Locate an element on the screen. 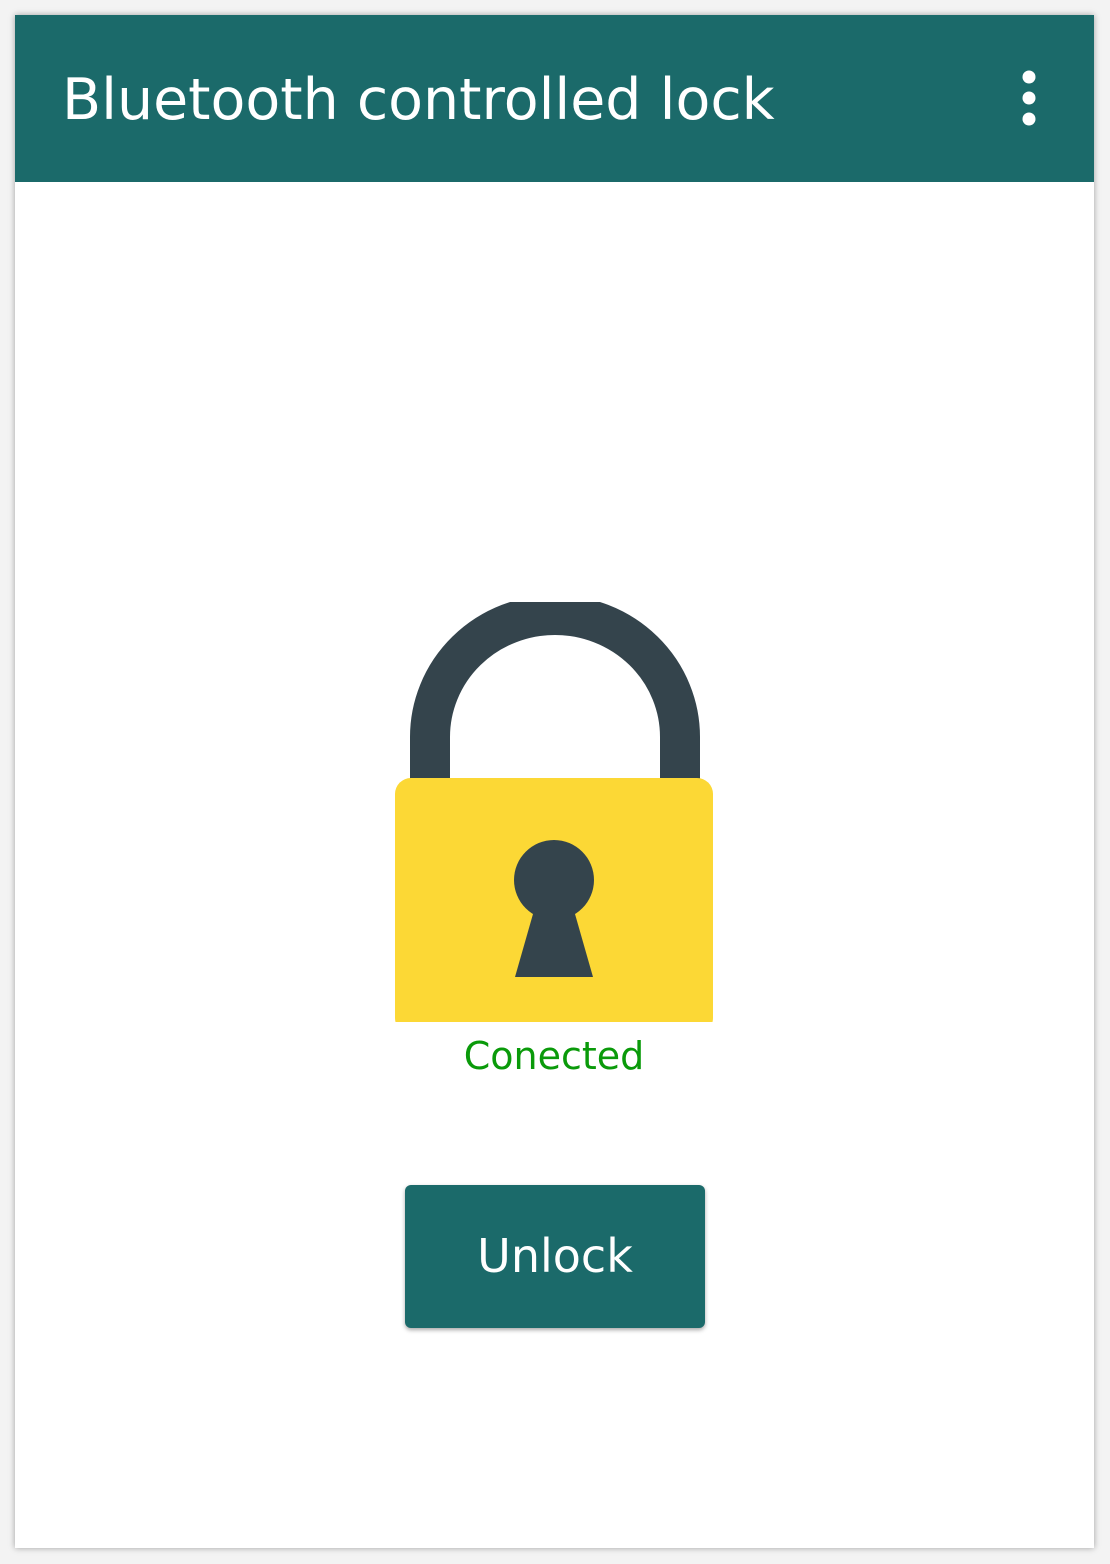 This screenshot has width=1110, height=1564. app-bar: Bluetooth controlled lock is located at coordinates (554, 98).